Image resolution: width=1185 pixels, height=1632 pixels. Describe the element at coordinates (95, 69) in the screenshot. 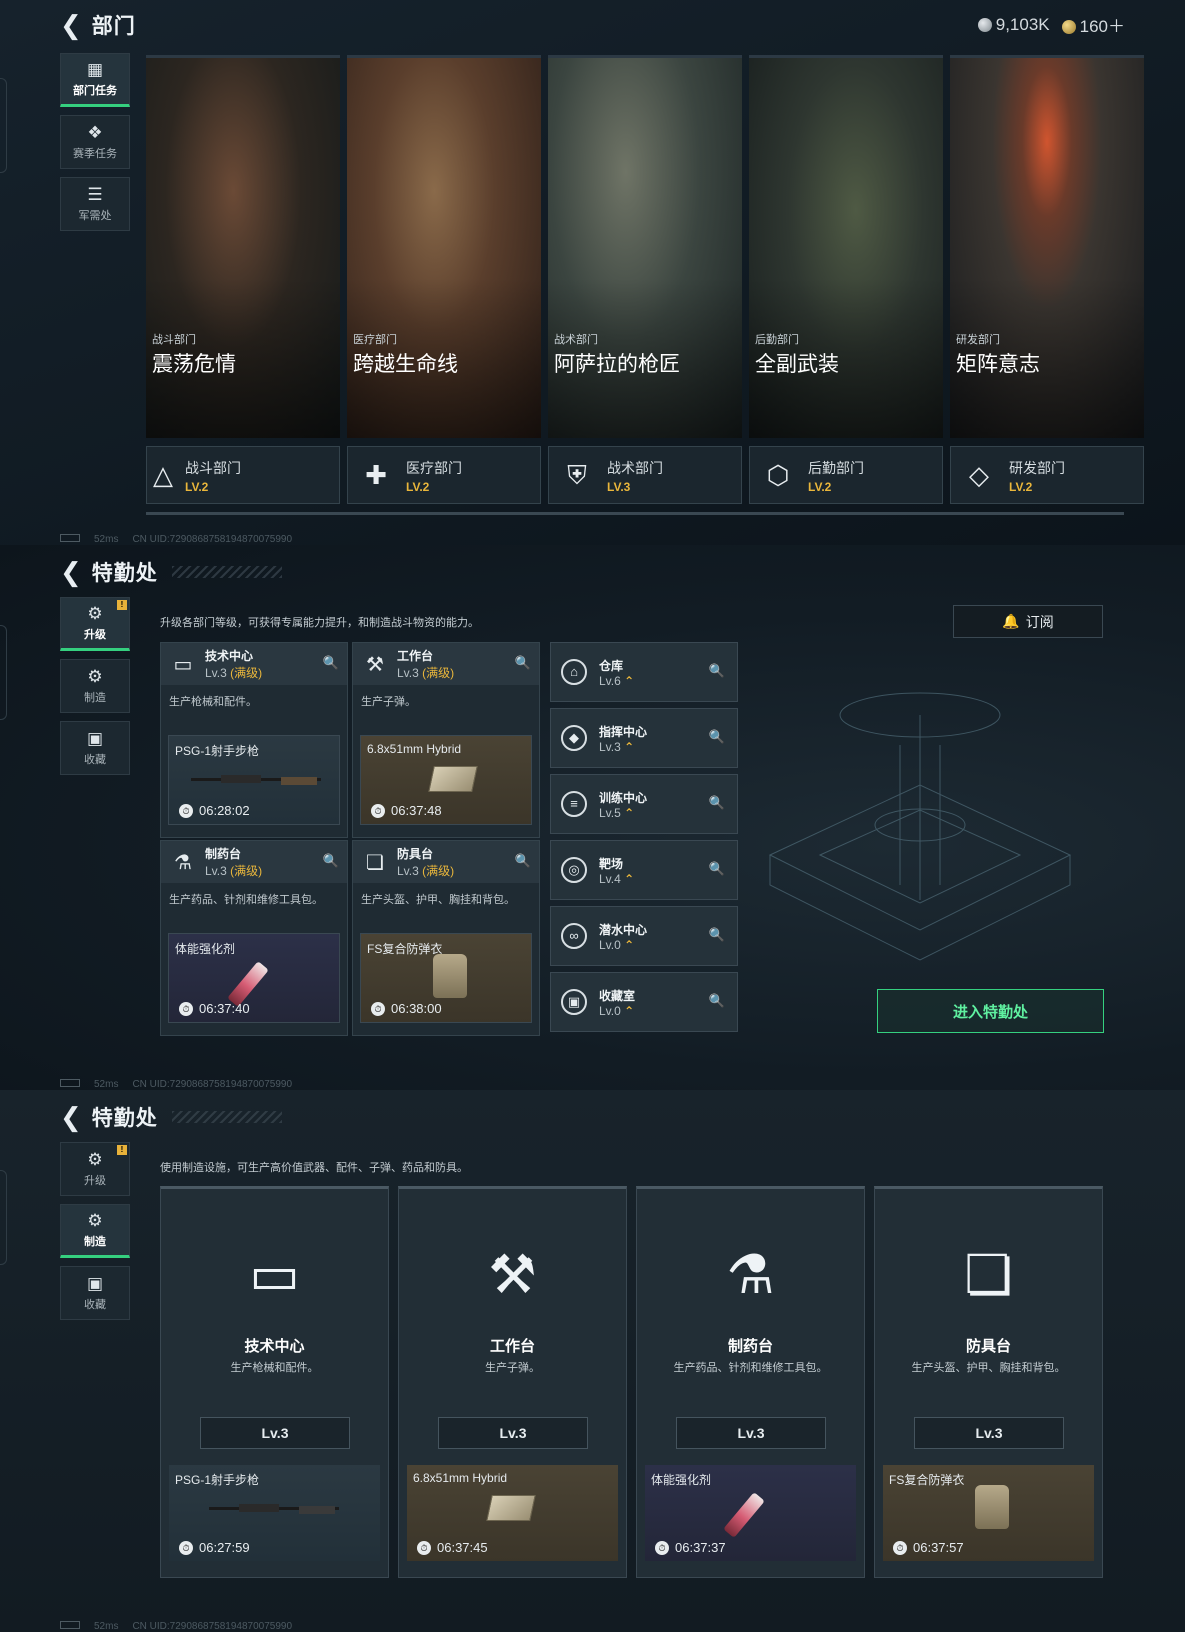

I see `task-icon: ▦` at that location.